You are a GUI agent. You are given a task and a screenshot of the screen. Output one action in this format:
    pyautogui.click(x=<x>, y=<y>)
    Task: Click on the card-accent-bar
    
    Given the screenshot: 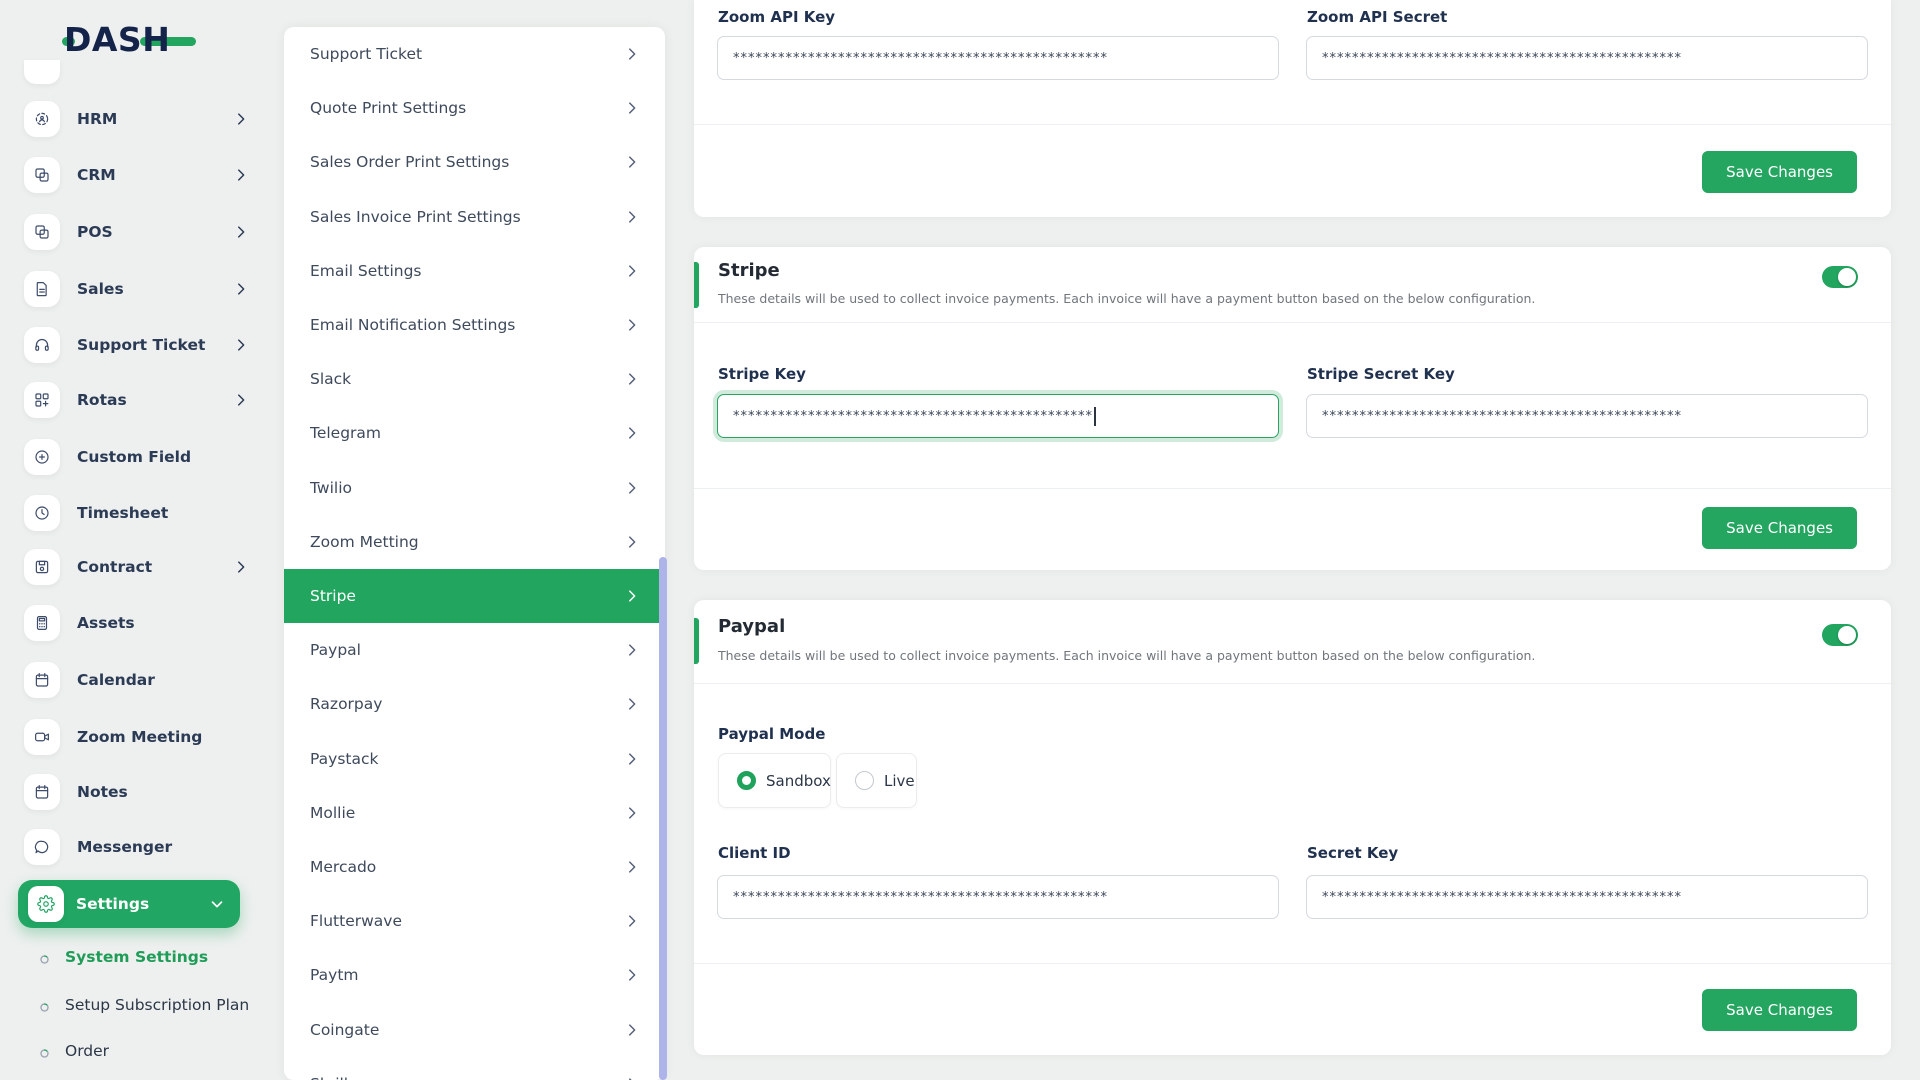 What is the action you would take?
    pyautogui.click(x=696, y=641)
    